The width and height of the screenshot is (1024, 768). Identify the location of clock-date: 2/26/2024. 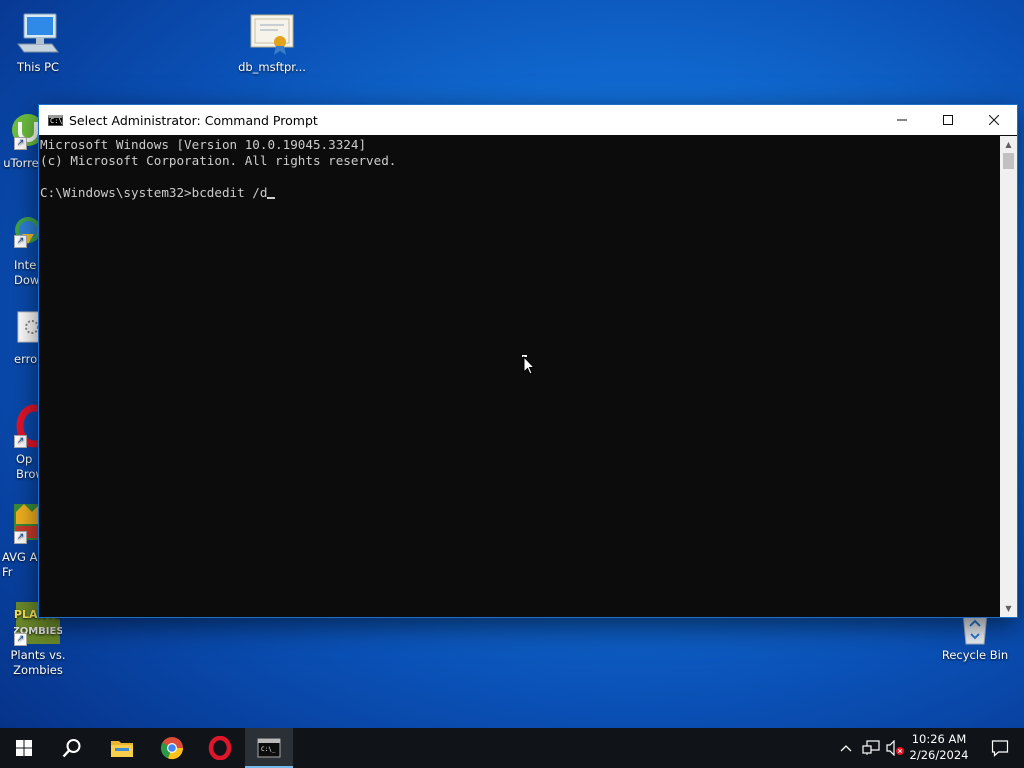
(939, 755).